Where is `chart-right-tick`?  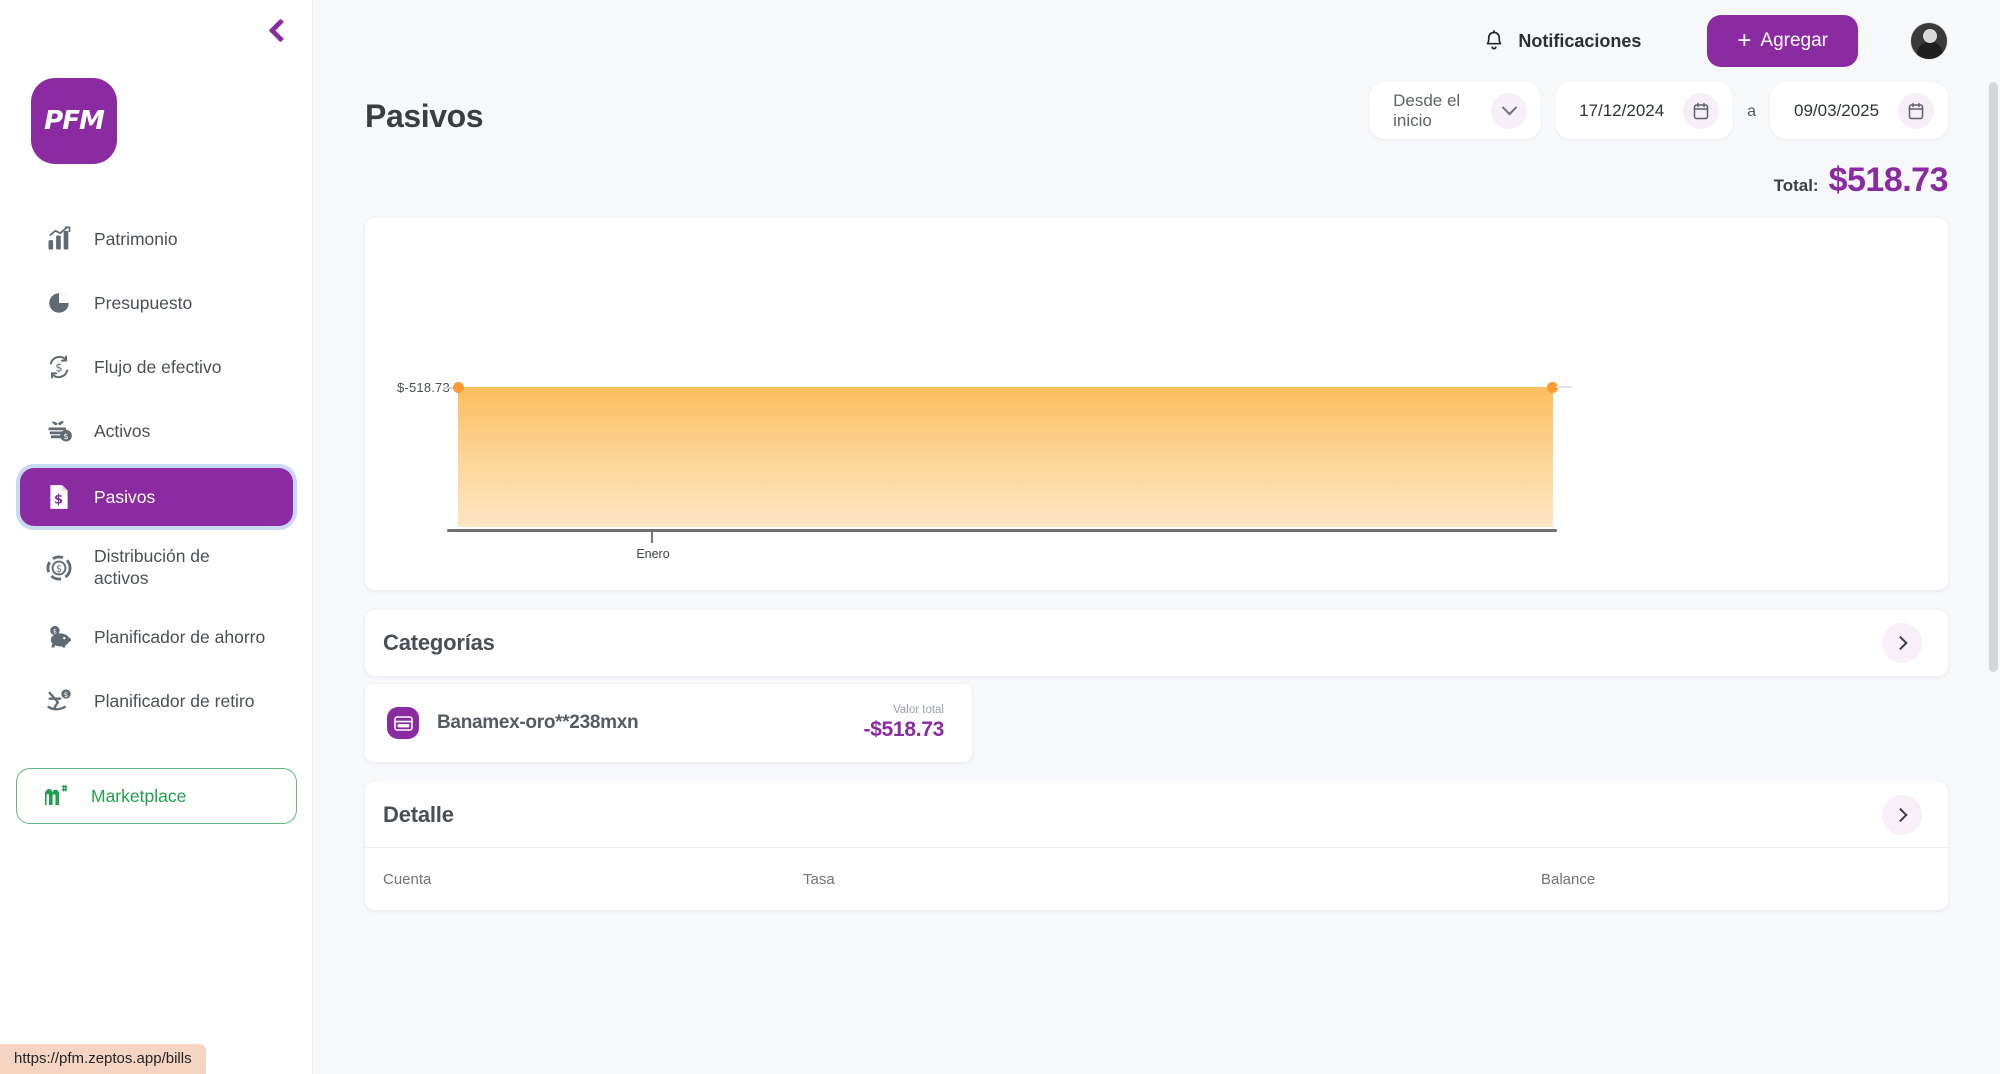
chart-right-tick is located at coordinates (1564, 387).